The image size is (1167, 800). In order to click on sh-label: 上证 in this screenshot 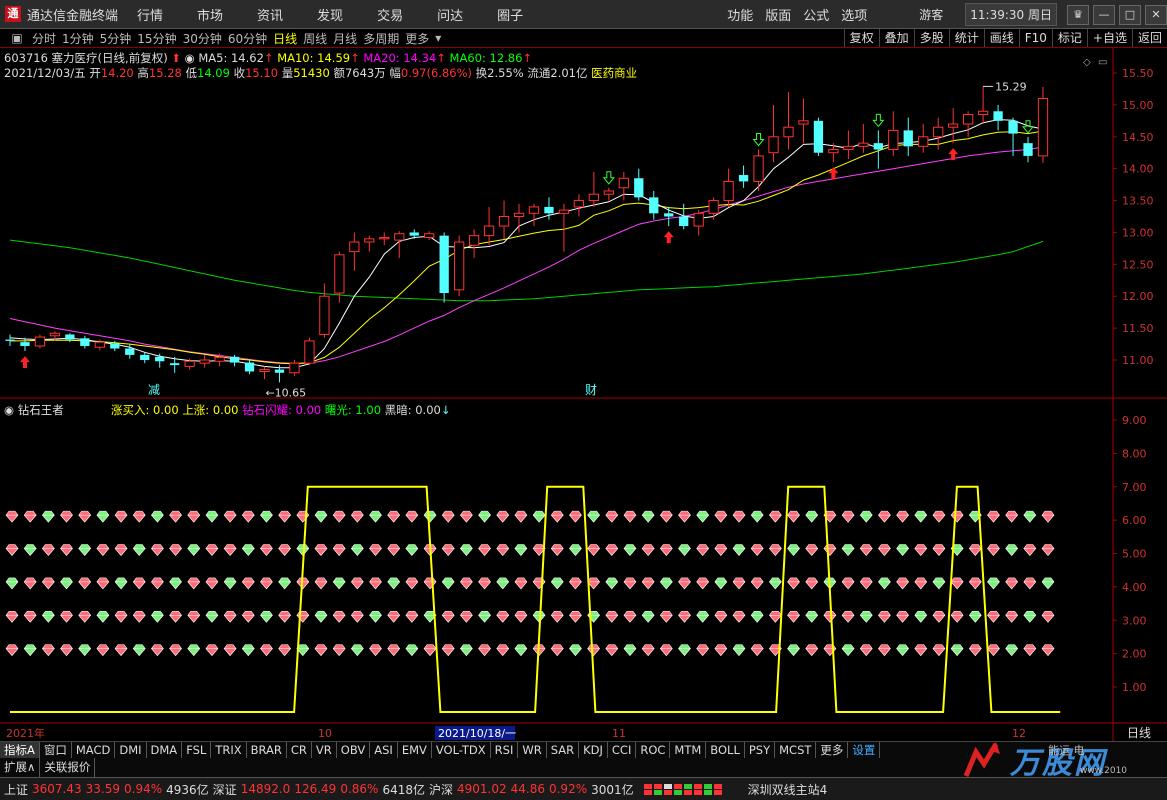, I will do `click(16, 789)`.